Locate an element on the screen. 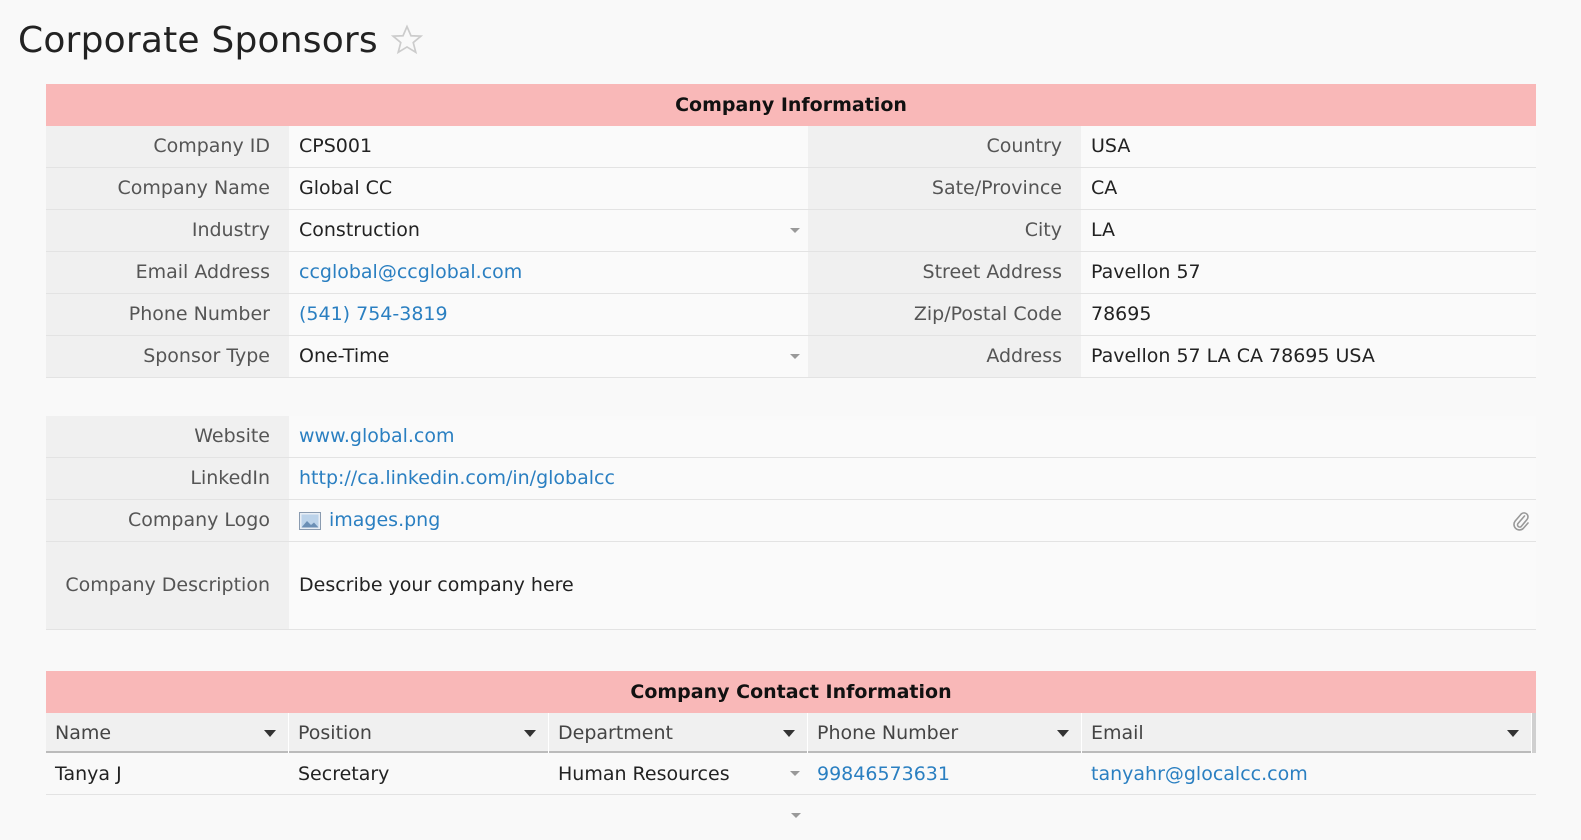 The height and width of the screenshot is (840, 1581). address-value: Pavellon 57 LA CA 78695 USA is located at coordinates (1233, 356).